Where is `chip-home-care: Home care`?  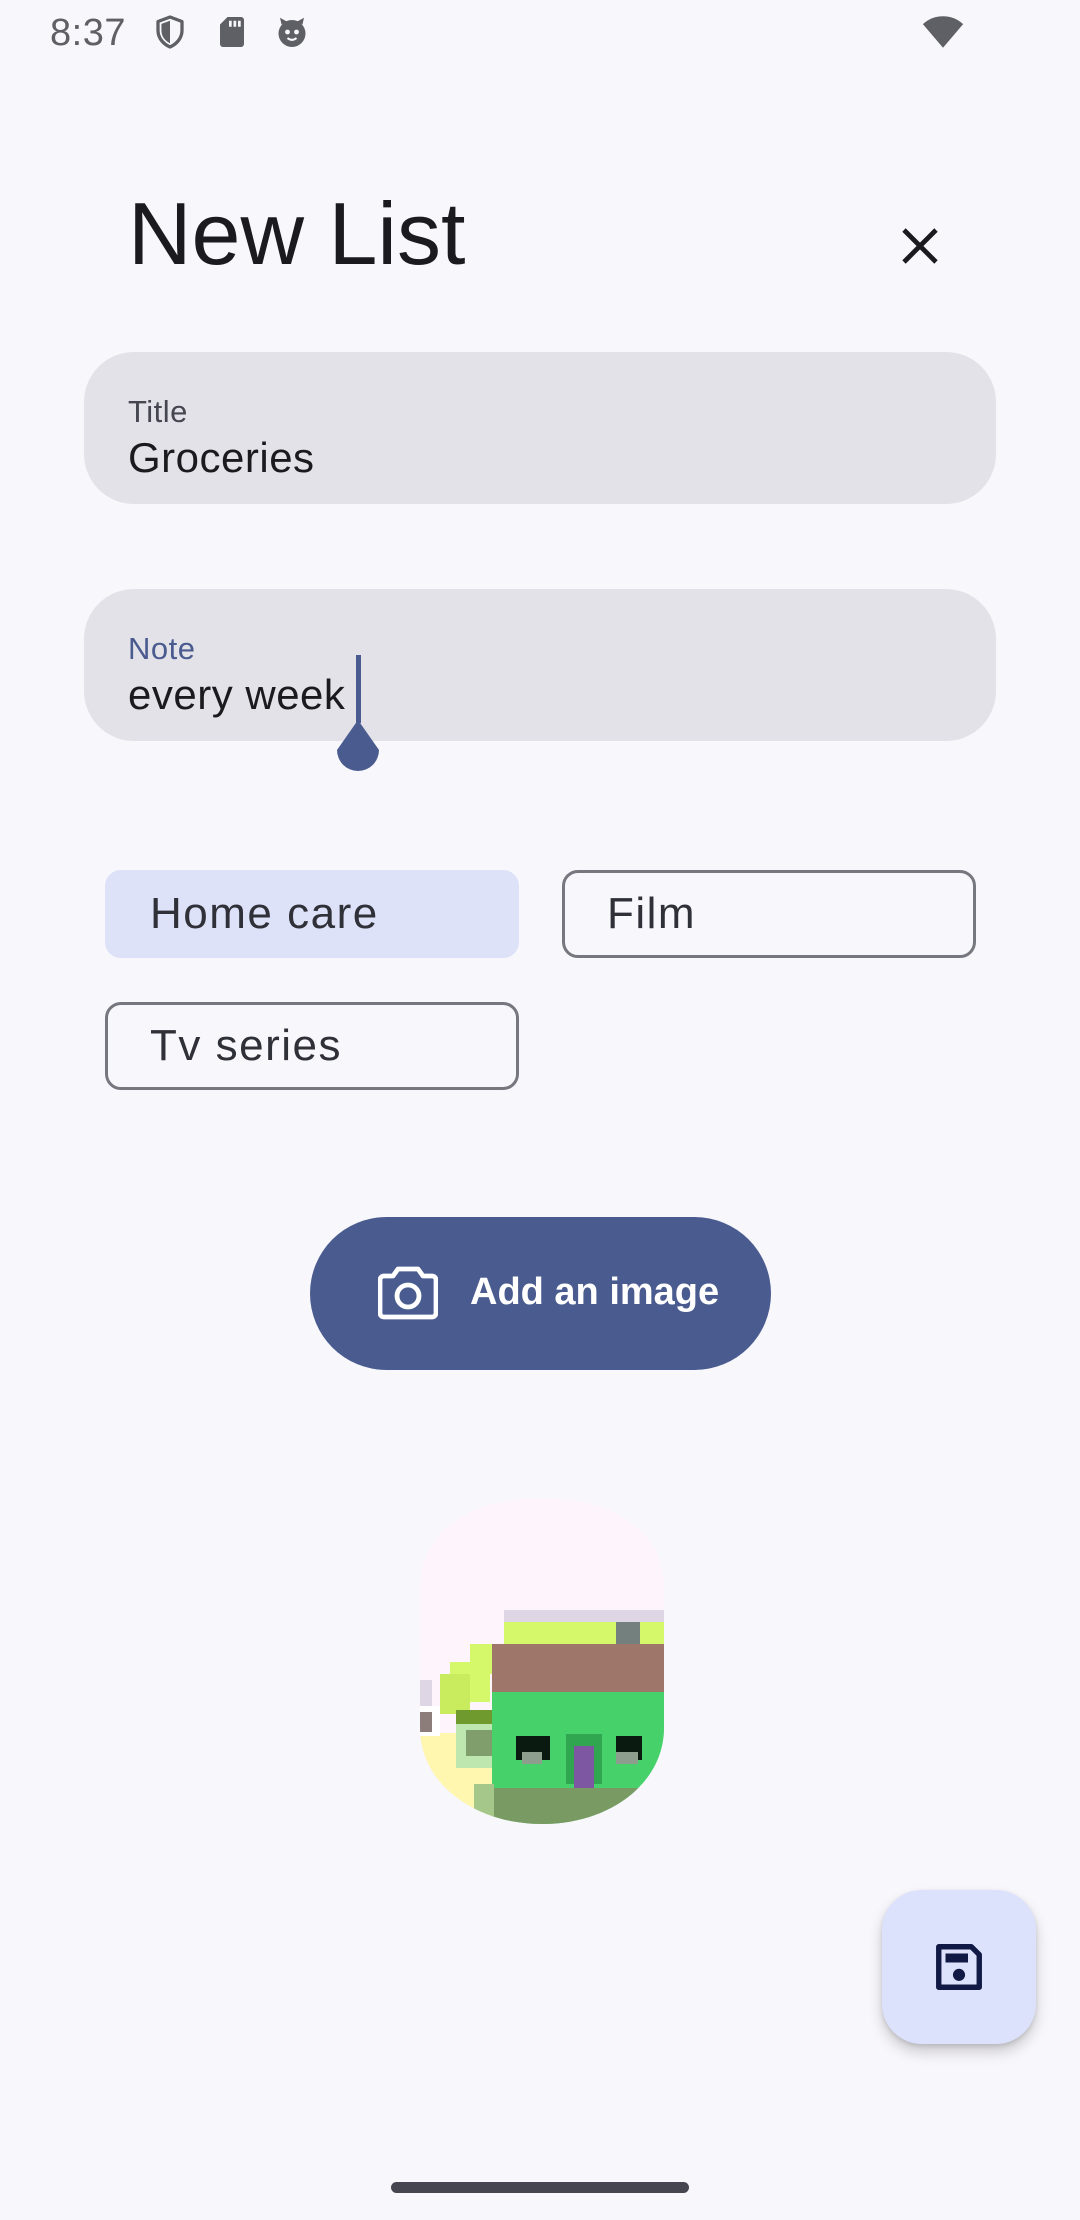
chip-home-care: Home care is located at coordinates (312, 914).